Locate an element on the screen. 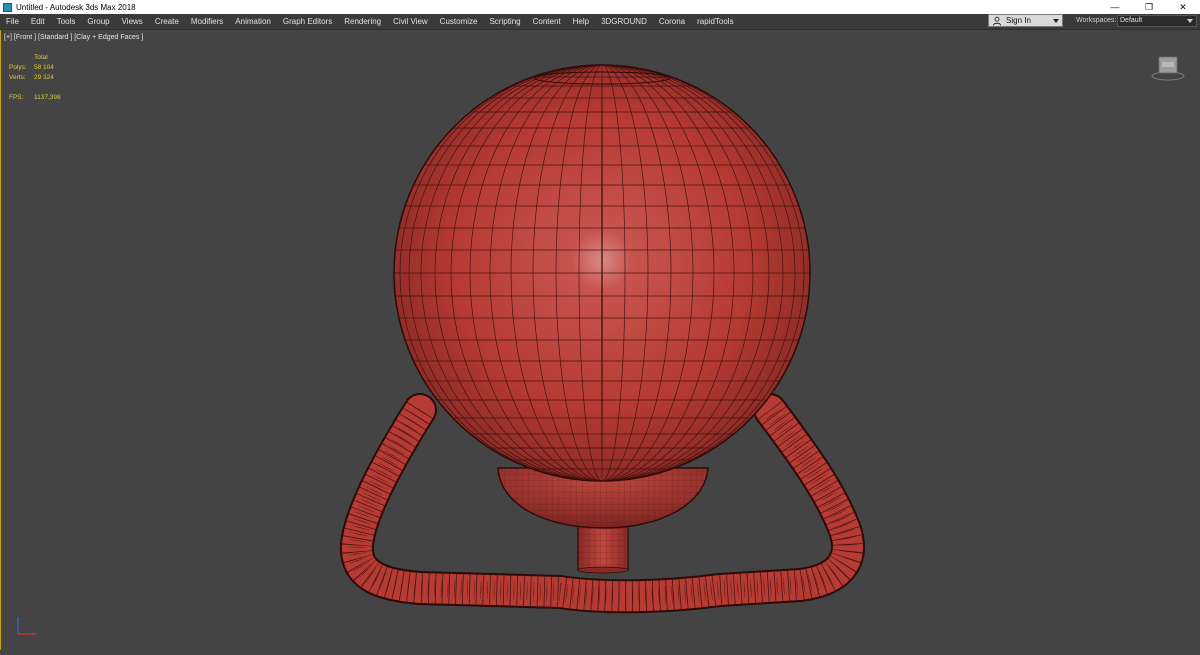  menu-rendering: Rendering is located at coordinates (362, 21).